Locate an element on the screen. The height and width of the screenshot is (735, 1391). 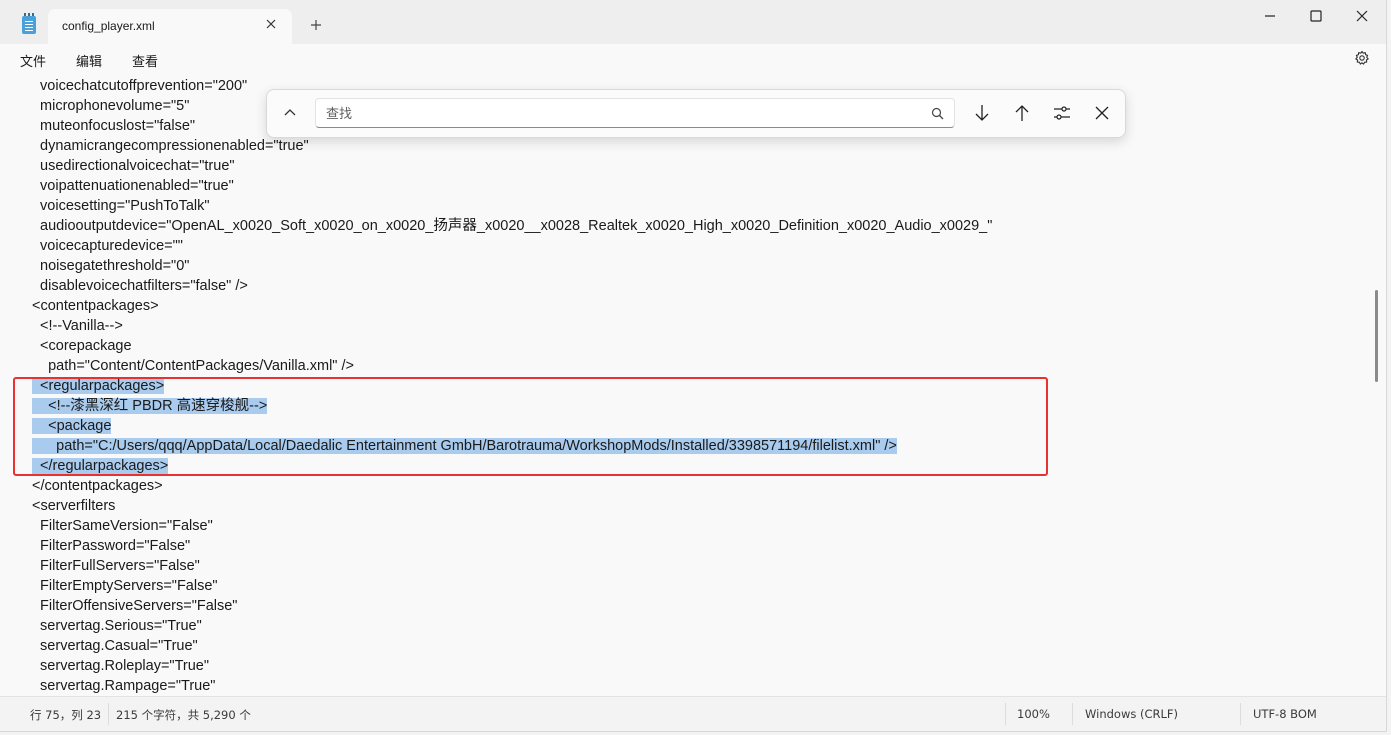
code-text: servertag.Casual="True" is located at coordinates (115, 646).